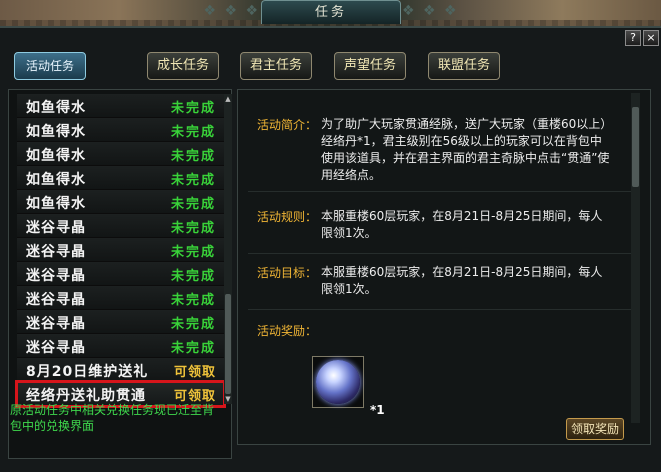  I want to click on window-title: 任务, so click(331, 12).